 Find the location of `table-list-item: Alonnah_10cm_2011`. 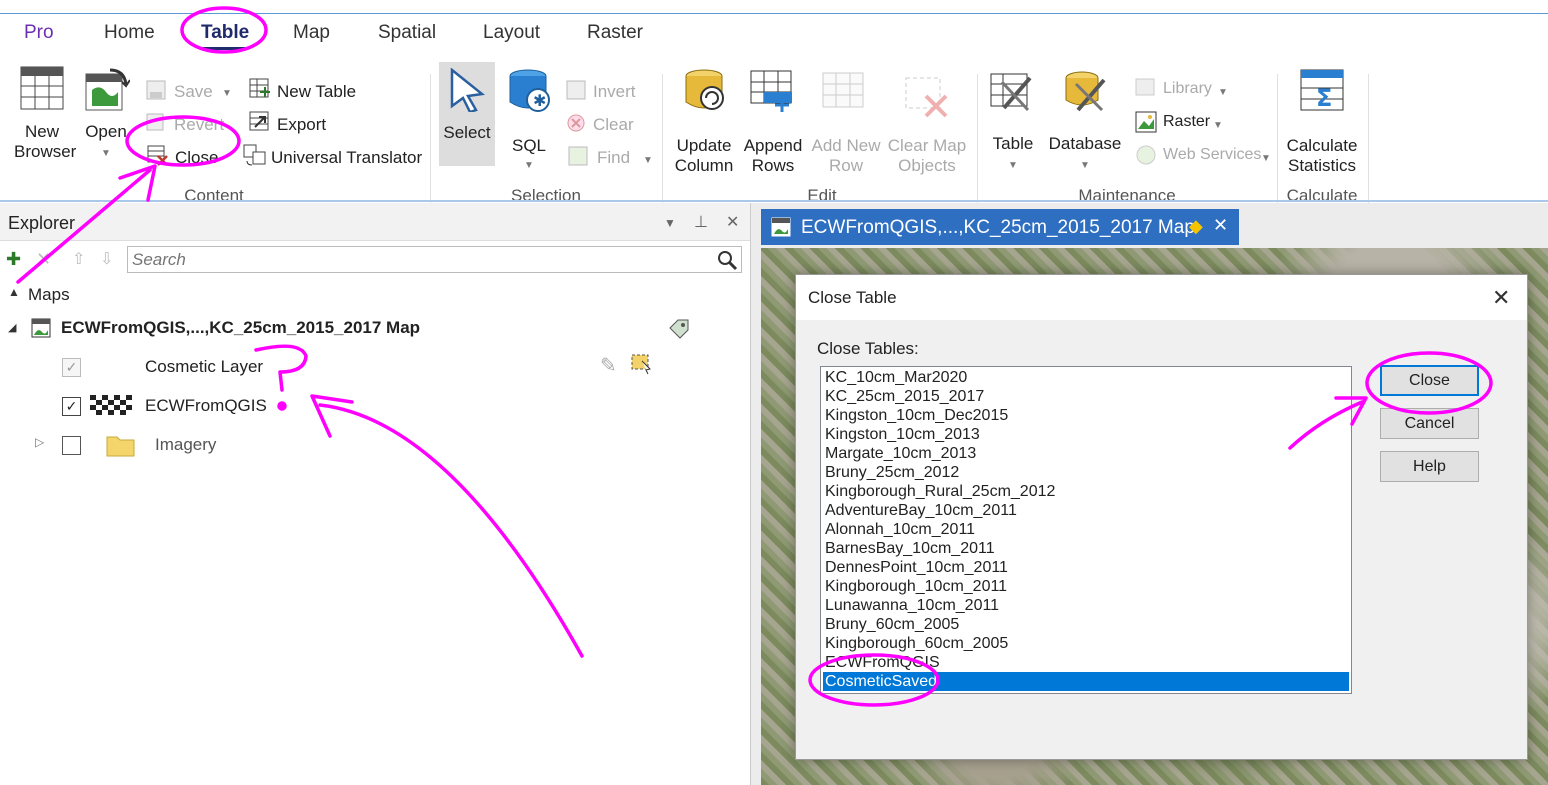

table-list-item: Alonnah_10cm_2011 is located at coordinates (1086, 529).